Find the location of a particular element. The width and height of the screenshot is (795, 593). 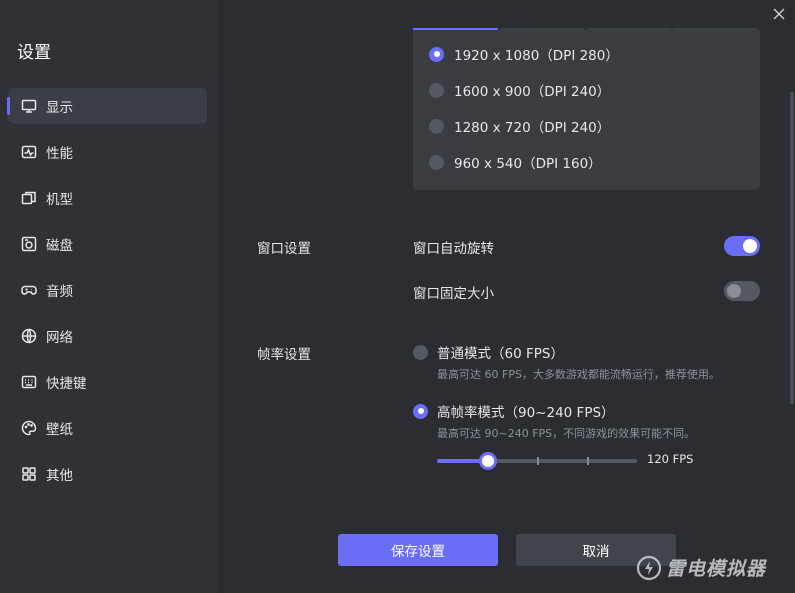

performance-icon is located at coordinates (29, 152).